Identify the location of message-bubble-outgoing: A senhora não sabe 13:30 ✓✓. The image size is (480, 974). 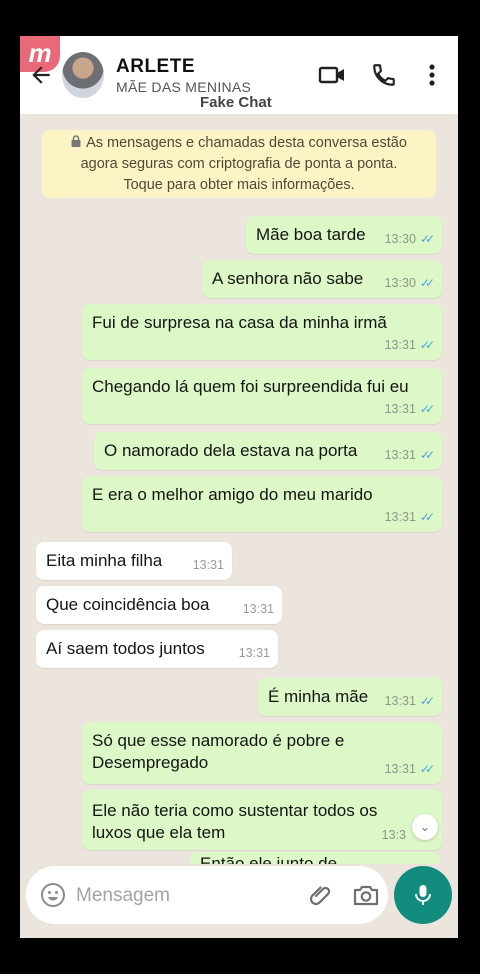
(322, 279).